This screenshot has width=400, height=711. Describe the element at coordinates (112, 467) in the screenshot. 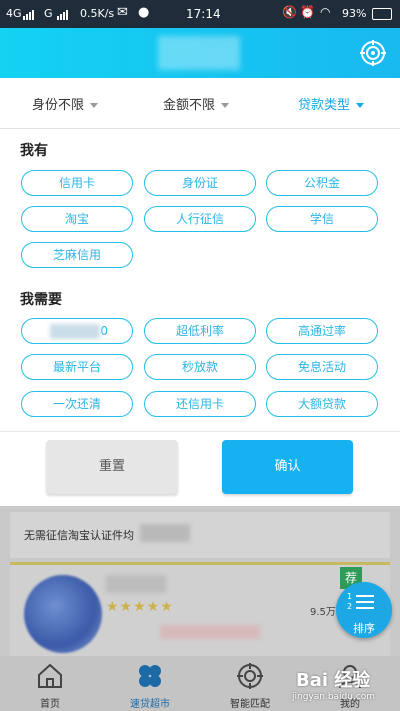

I see `reset-button: 重置` at that location.